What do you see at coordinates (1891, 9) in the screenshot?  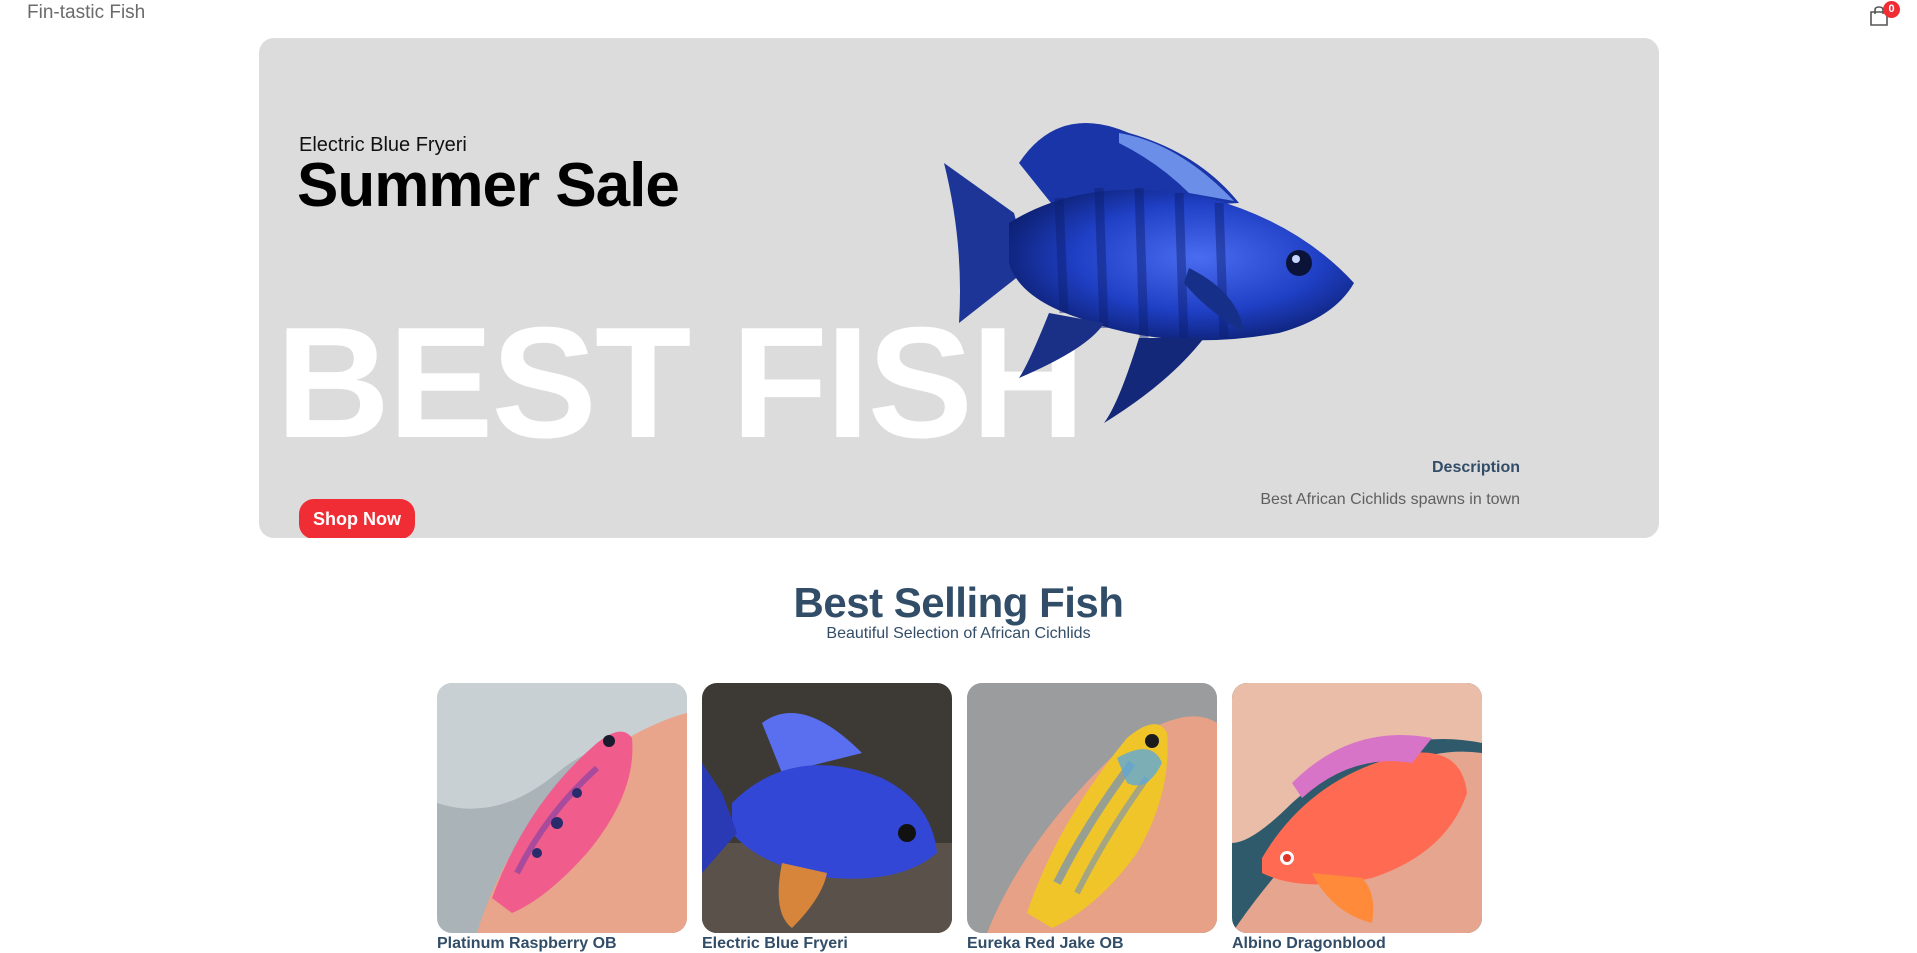 I see `cart-count-badge: 0` at bounding box center [1891, 9].